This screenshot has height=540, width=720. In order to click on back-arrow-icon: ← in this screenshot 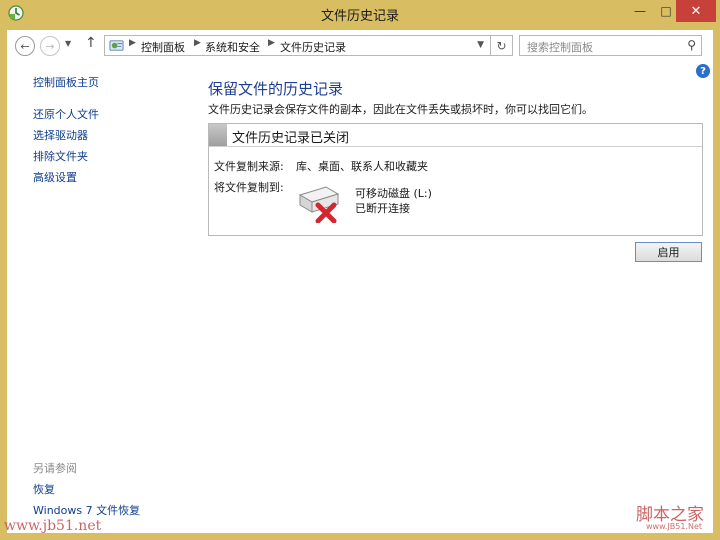, I will do `click(25, 46)`.